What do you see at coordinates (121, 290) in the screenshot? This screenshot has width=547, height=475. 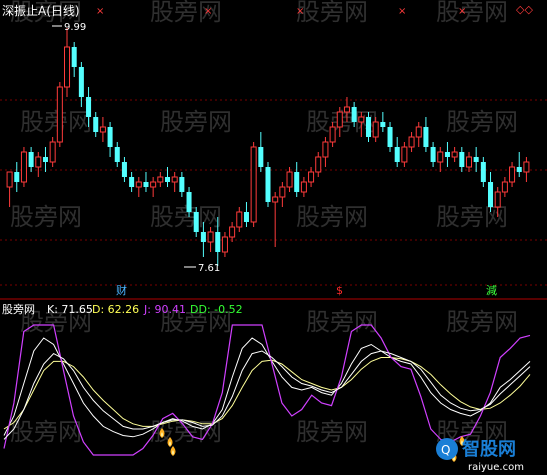 I see `signal-label-cai: 财` at bounding box center [121, 290].